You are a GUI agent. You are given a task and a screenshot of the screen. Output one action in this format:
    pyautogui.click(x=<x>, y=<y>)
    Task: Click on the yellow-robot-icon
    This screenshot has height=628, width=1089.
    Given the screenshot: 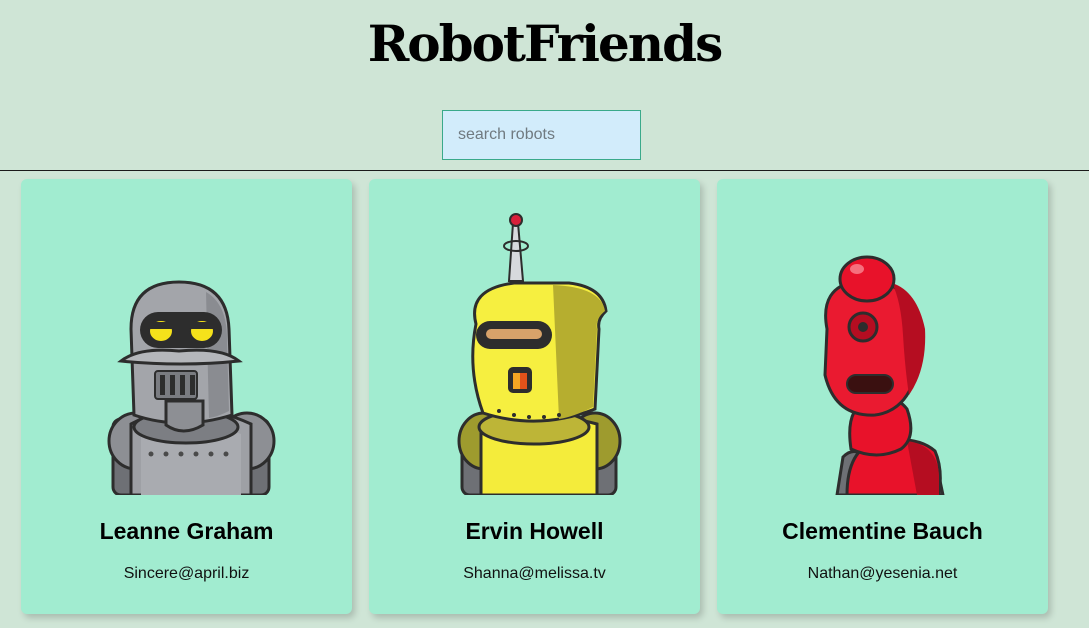 What is the action you would take?
    pyautogui.click(x=539, y=354)
    